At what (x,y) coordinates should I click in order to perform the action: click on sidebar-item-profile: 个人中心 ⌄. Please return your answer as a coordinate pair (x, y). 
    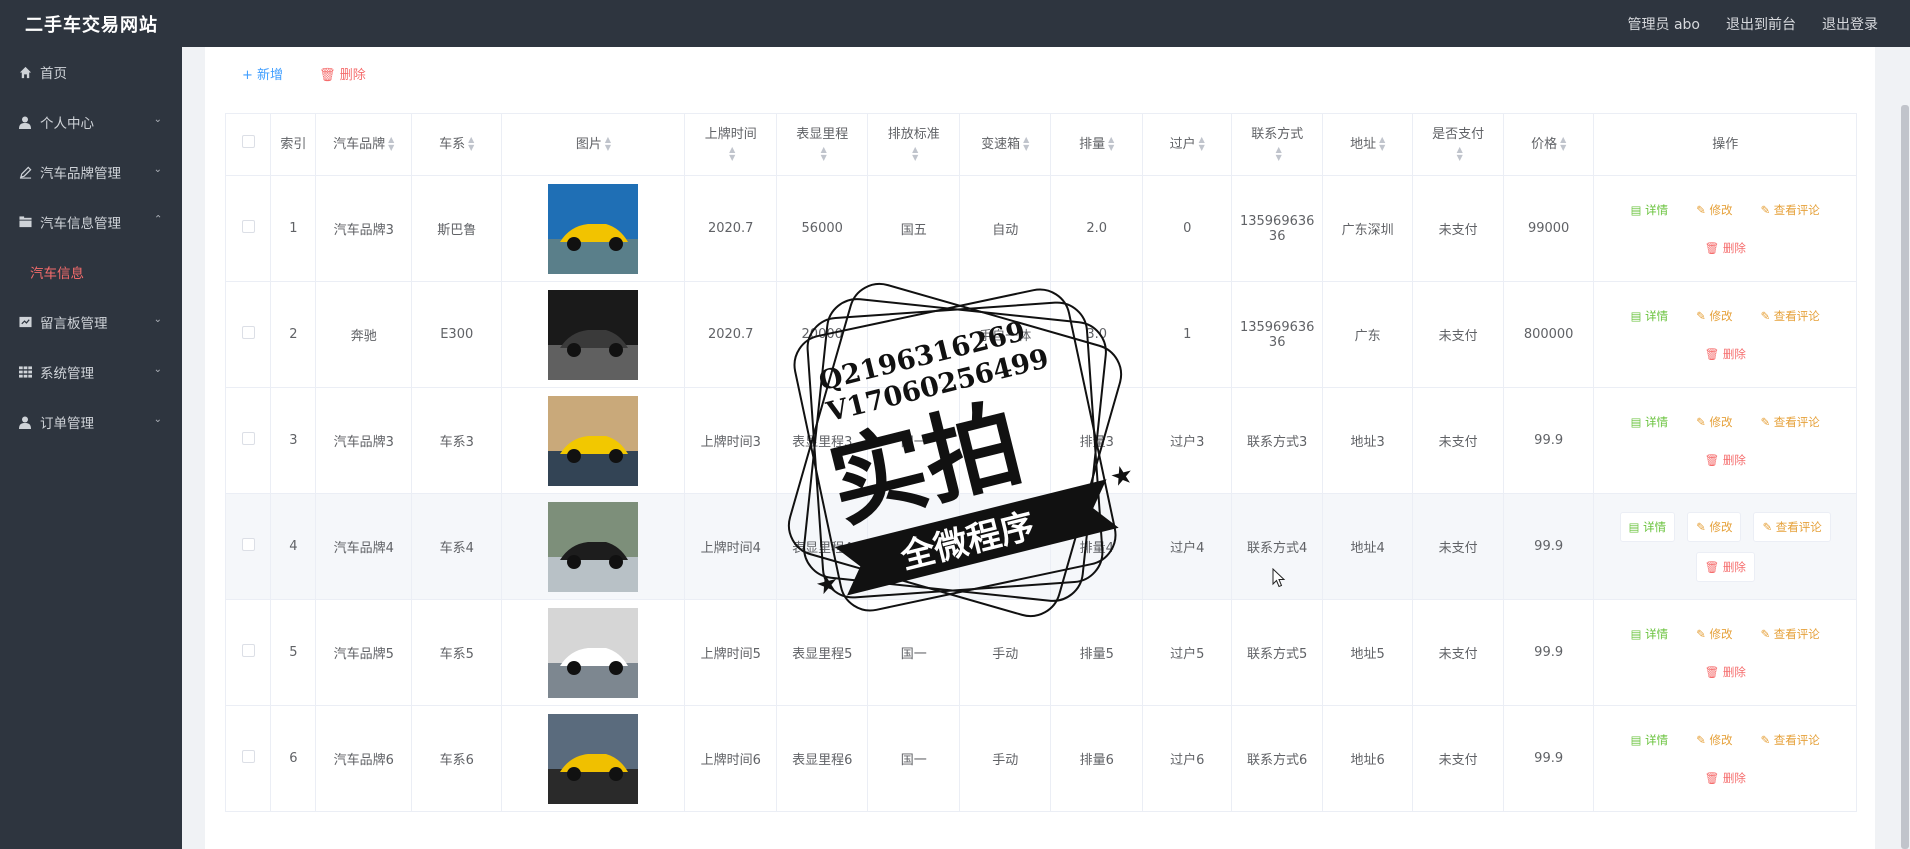
    Looking at the image, I should click on (91, 122).